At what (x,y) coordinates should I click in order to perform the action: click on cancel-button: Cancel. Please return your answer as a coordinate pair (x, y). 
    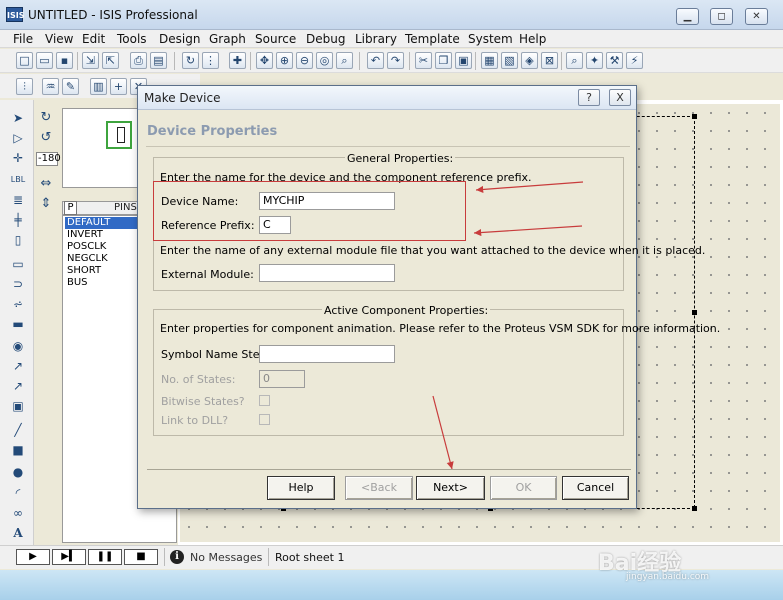
    Looking at the image, I should click on (595, 488).